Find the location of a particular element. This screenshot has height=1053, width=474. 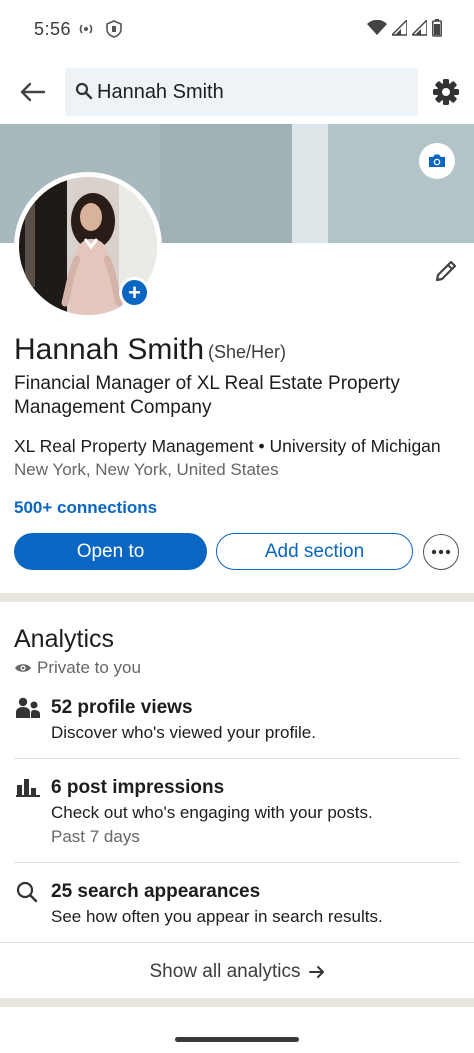

show-all-analytics-button: Show all analytics is located at coordinates (237, 972).